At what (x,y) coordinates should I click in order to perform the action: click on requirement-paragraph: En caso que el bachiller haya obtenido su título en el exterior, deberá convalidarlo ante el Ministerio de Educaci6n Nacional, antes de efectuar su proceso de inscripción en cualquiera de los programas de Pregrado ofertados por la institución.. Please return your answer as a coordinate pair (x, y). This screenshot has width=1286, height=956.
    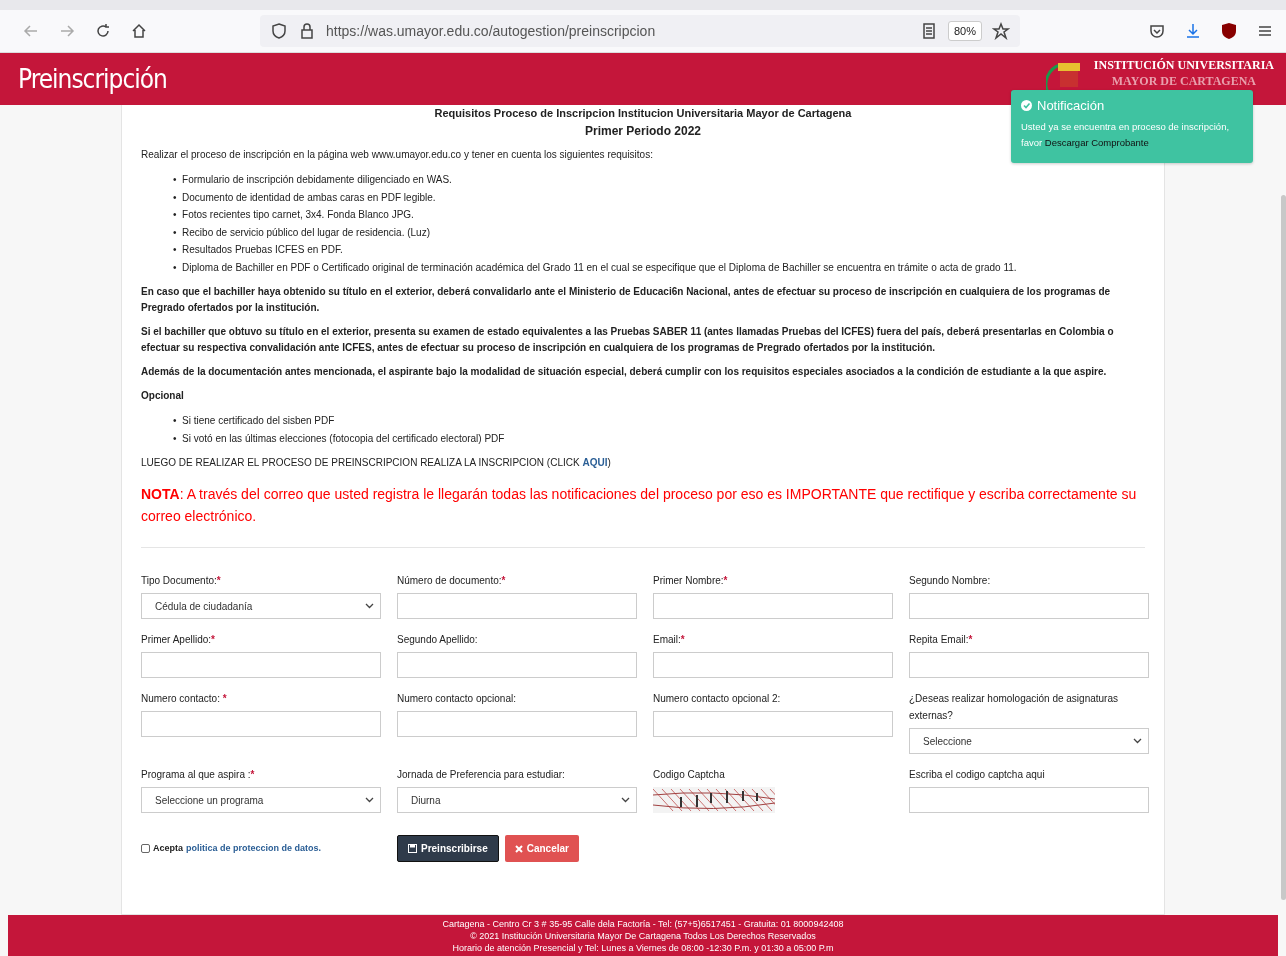
    Looking at the image, I should click on (626, 300).